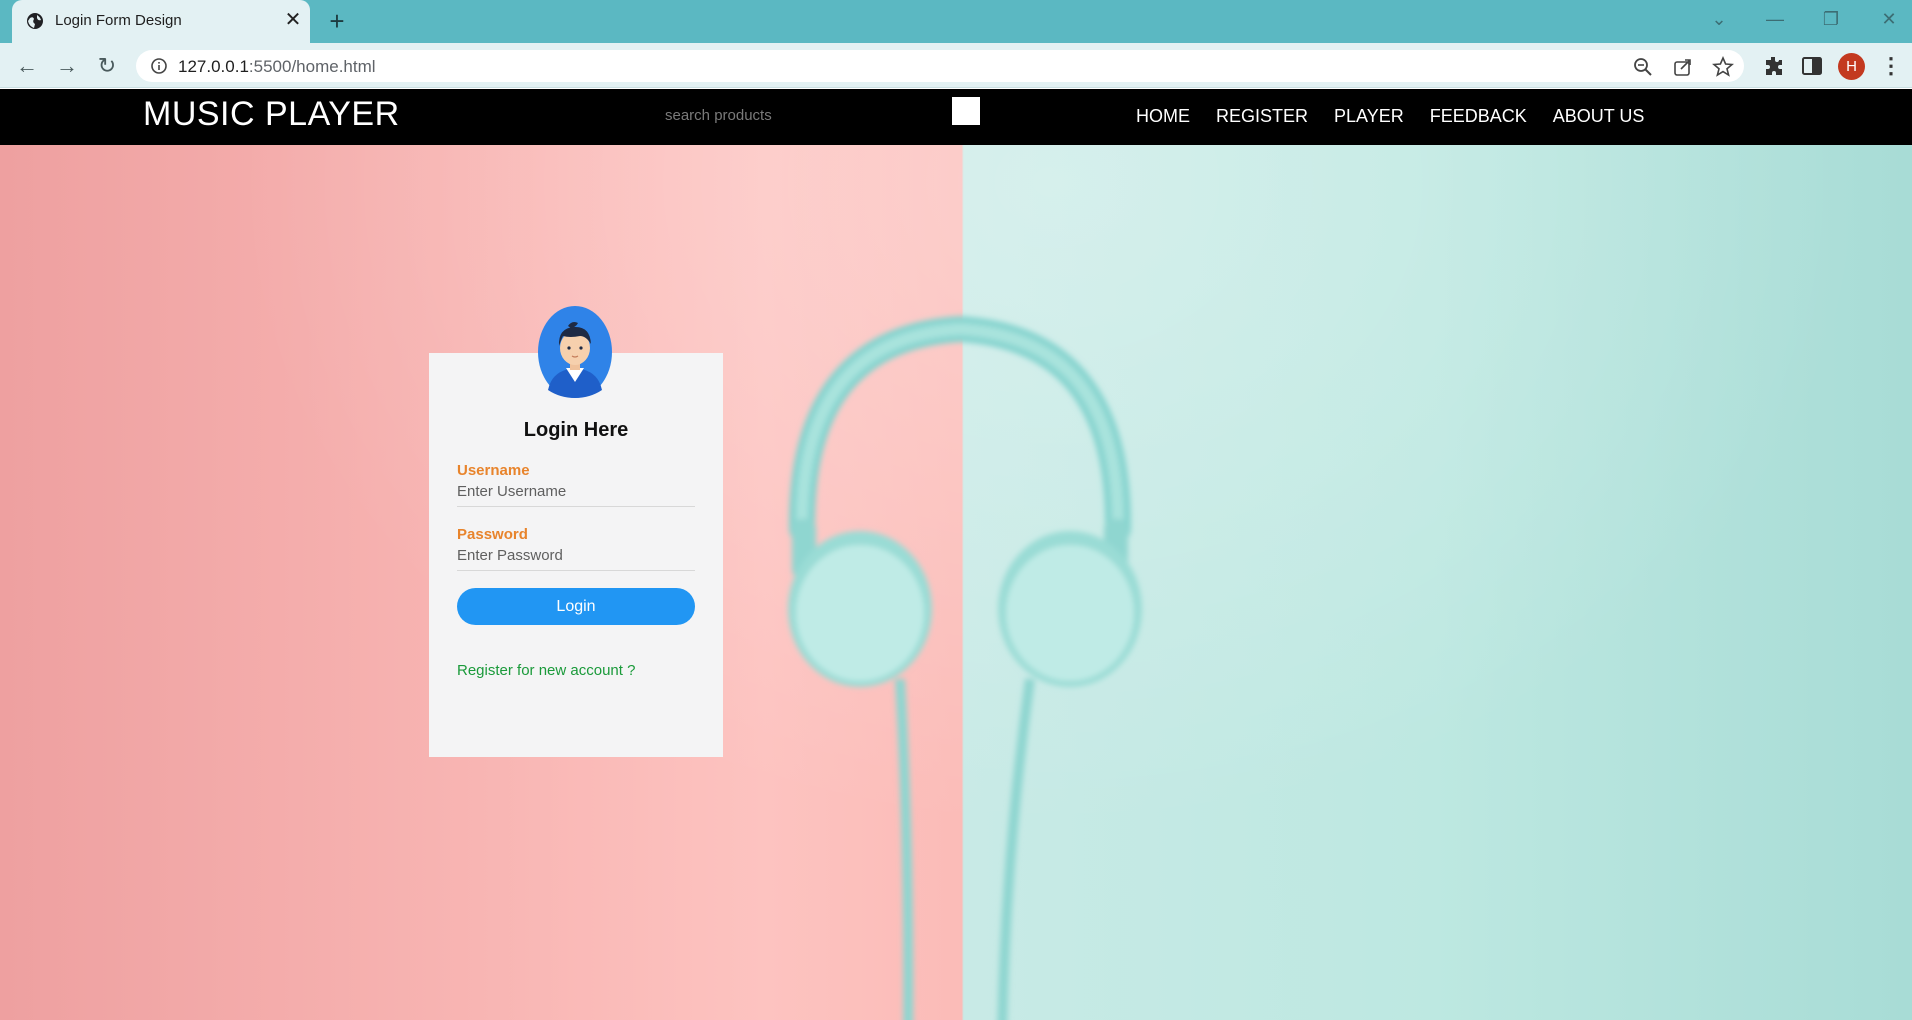 The width and height of the screenshot is (1912, 1020). What do you see at coordinates (1683, 67) in the screenshot?
I see `share-icon` at bounding box center [1683, 67].